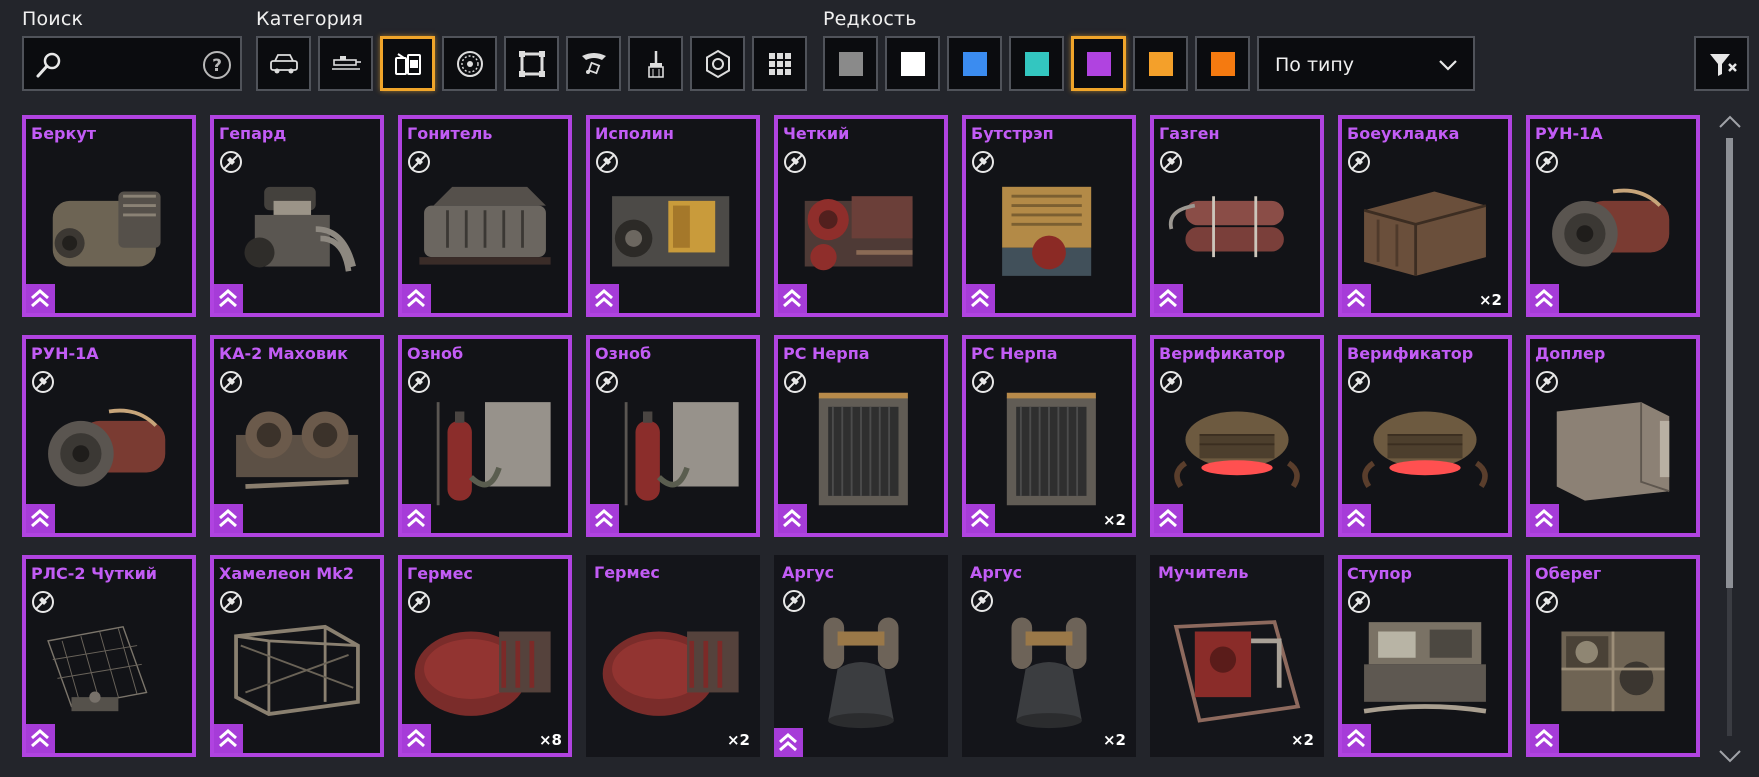  I want to click on rarity-swatch-rare, so click(974, 63).